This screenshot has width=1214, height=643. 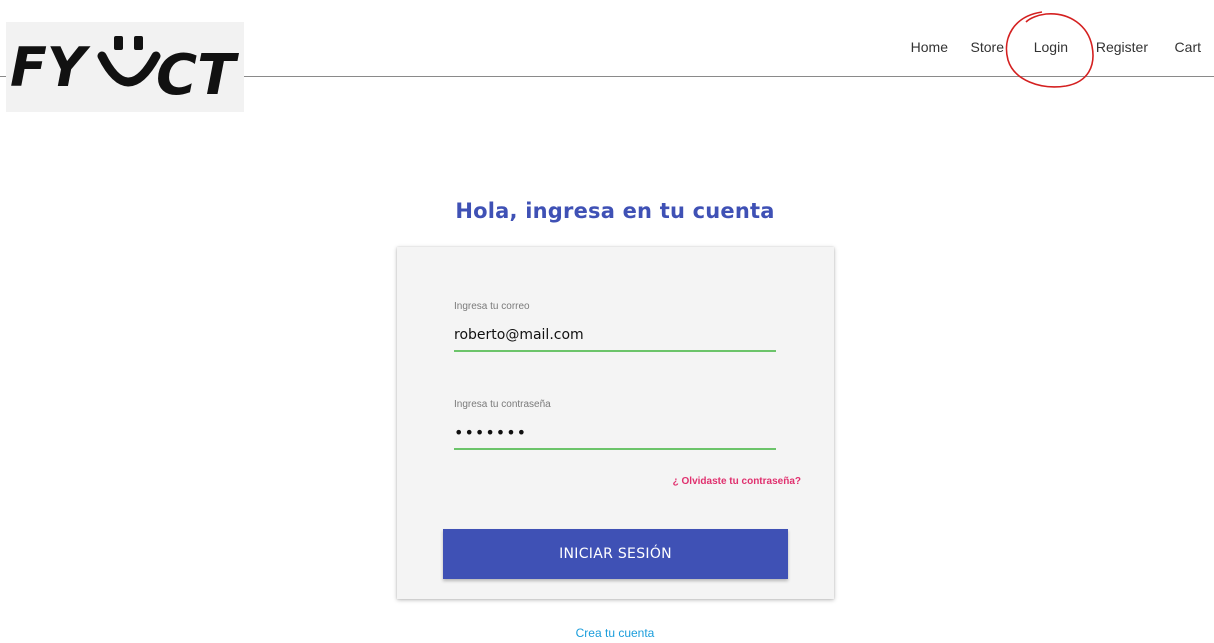 What do you see at coordinates (502, 404) in the screenshot?
I see `password-label: Ingresa tu contraseña` at bounding box center [502, 404].